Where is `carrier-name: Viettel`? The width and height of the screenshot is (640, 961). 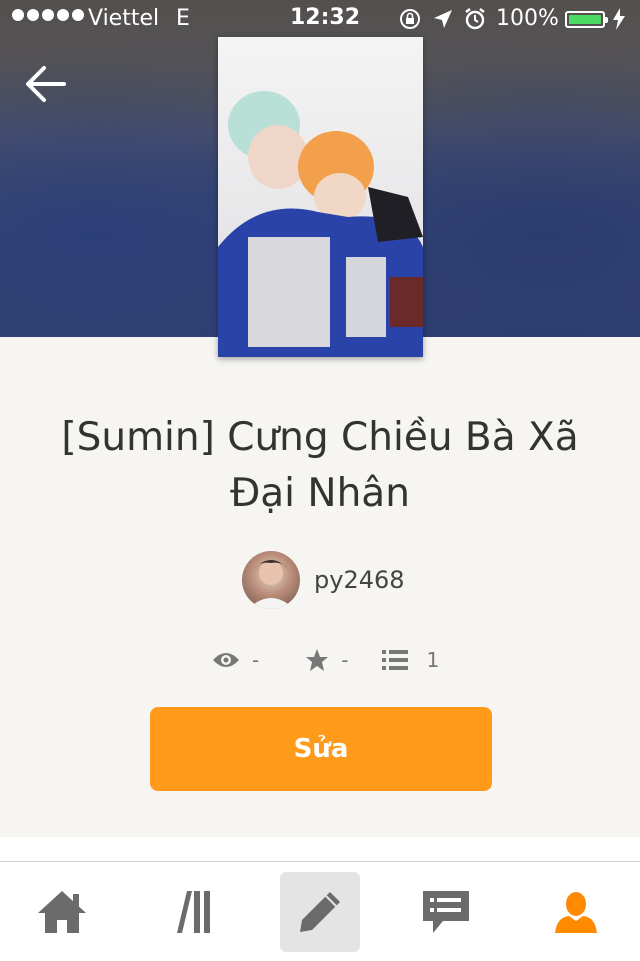
carrier-name: Viettel is located at coordinates (124, 18).